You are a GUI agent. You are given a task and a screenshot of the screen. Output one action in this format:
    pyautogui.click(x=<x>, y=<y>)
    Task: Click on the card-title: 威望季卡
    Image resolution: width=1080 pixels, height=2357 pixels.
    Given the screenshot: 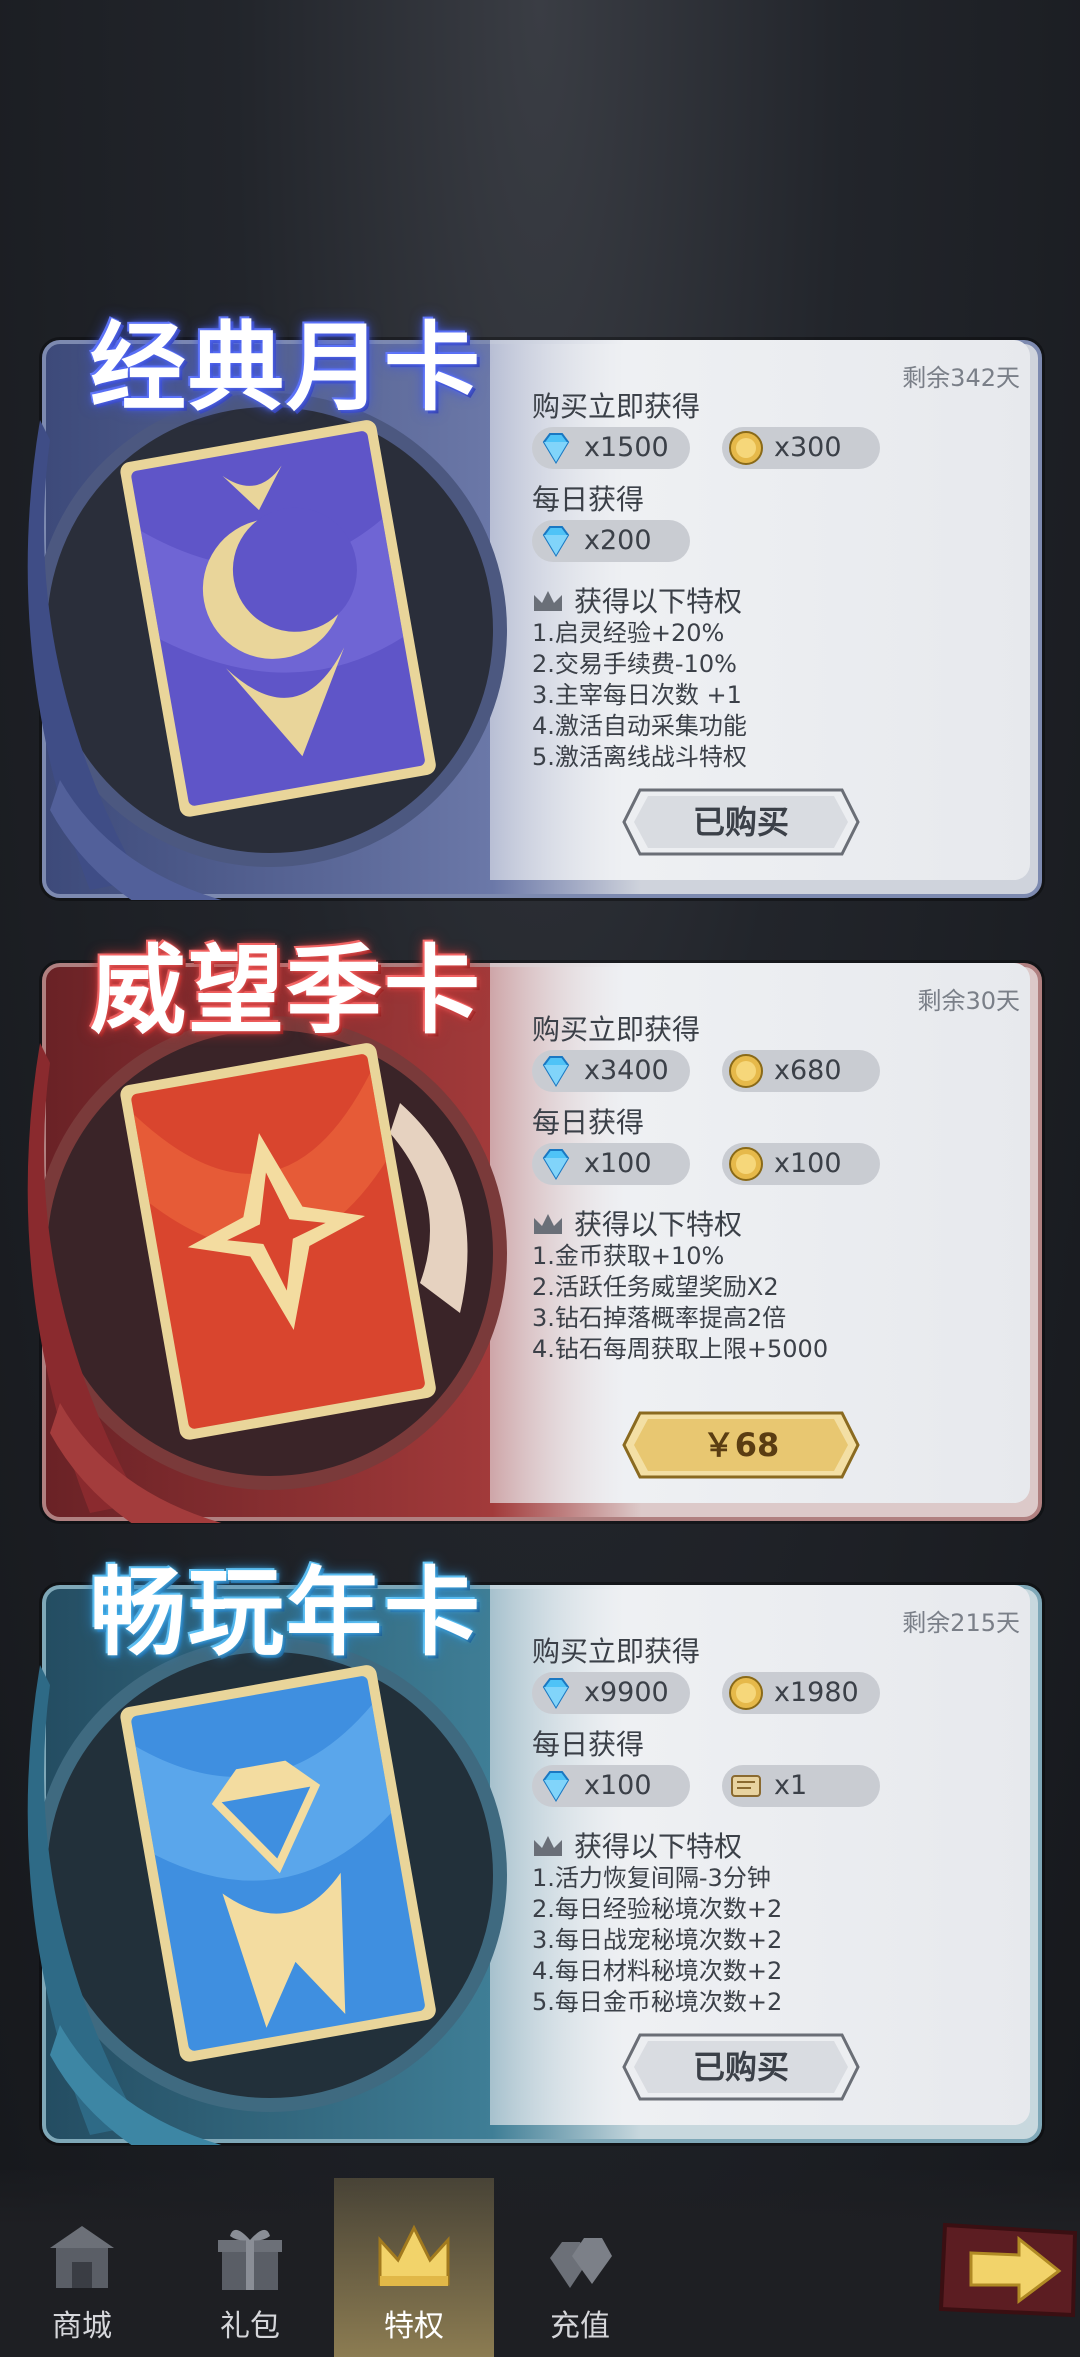 What is the action you would take?
    pyautogui.click(x=286, y=990)
    